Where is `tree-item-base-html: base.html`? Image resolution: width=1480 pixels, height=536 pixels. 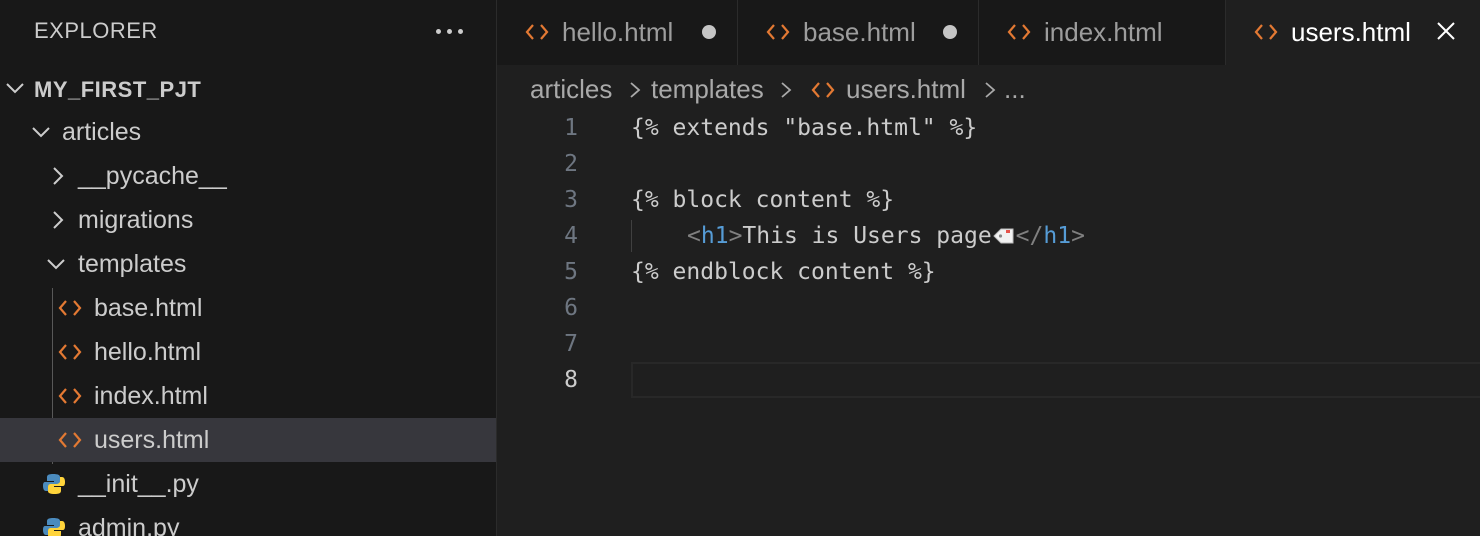
tree-item-base-html: base.html is located at coordinates (248, 308).